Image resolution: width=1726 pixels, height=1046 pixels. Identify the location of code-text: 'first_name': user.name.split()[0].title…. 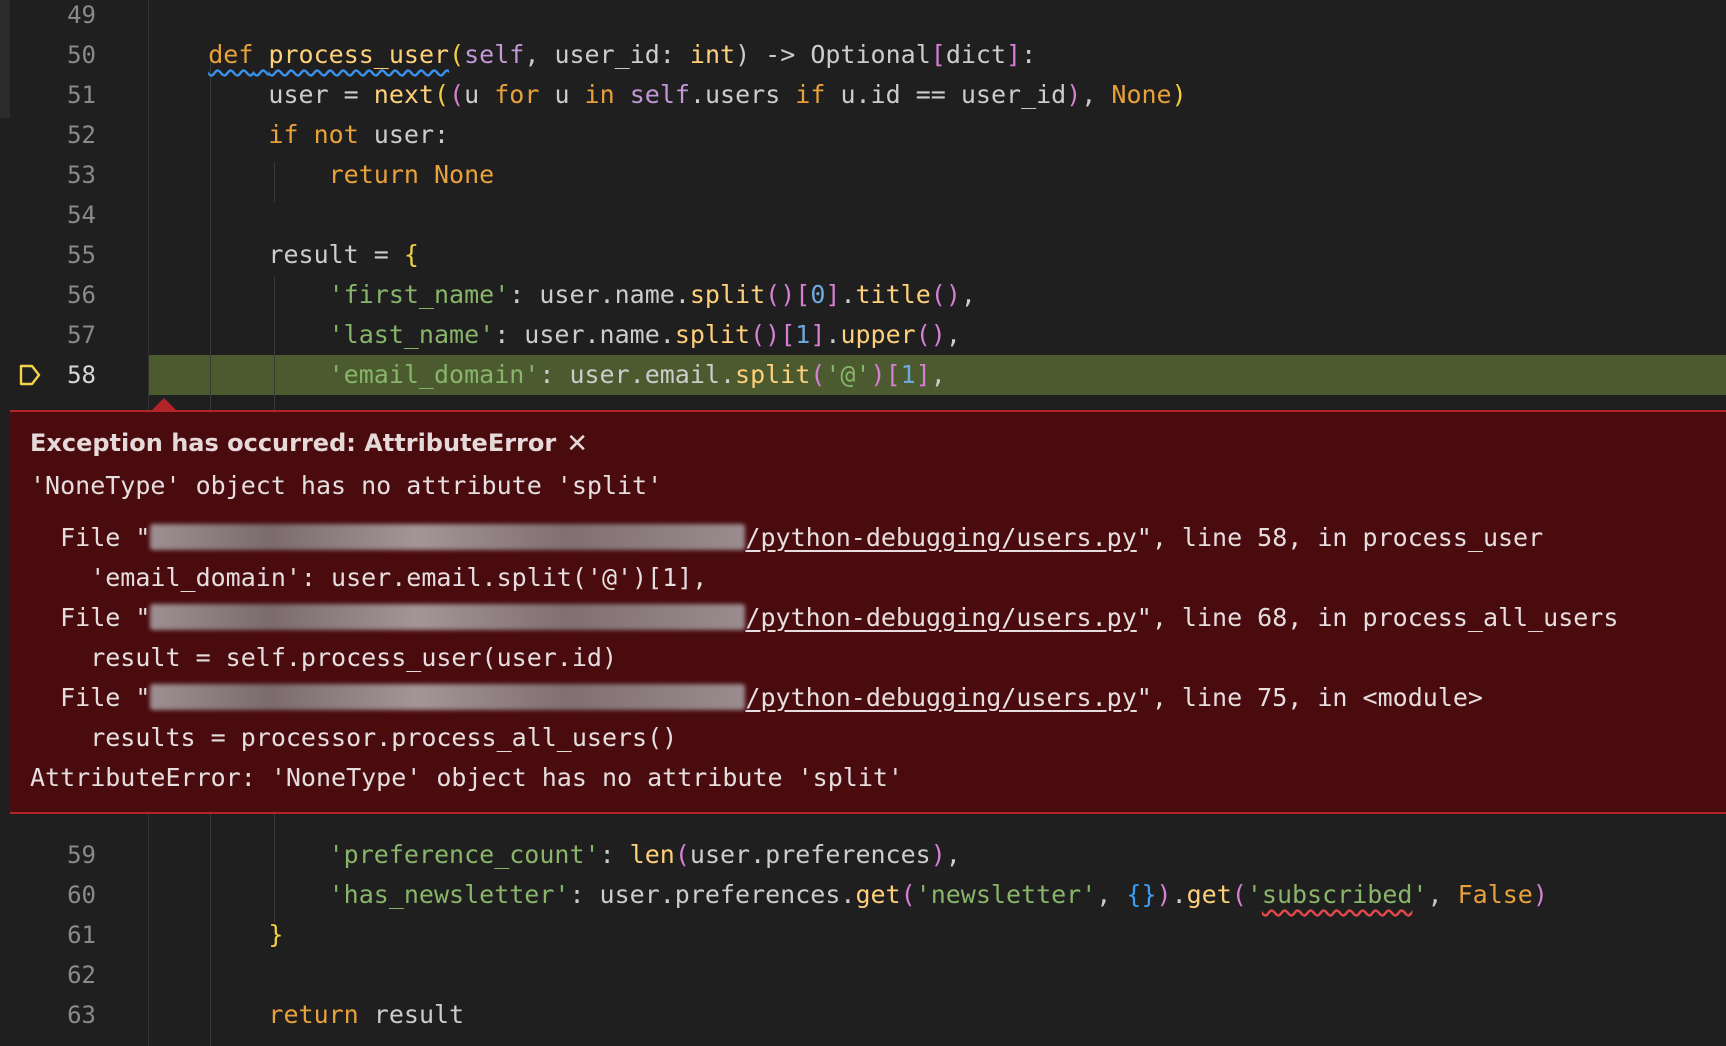
(652, 294).